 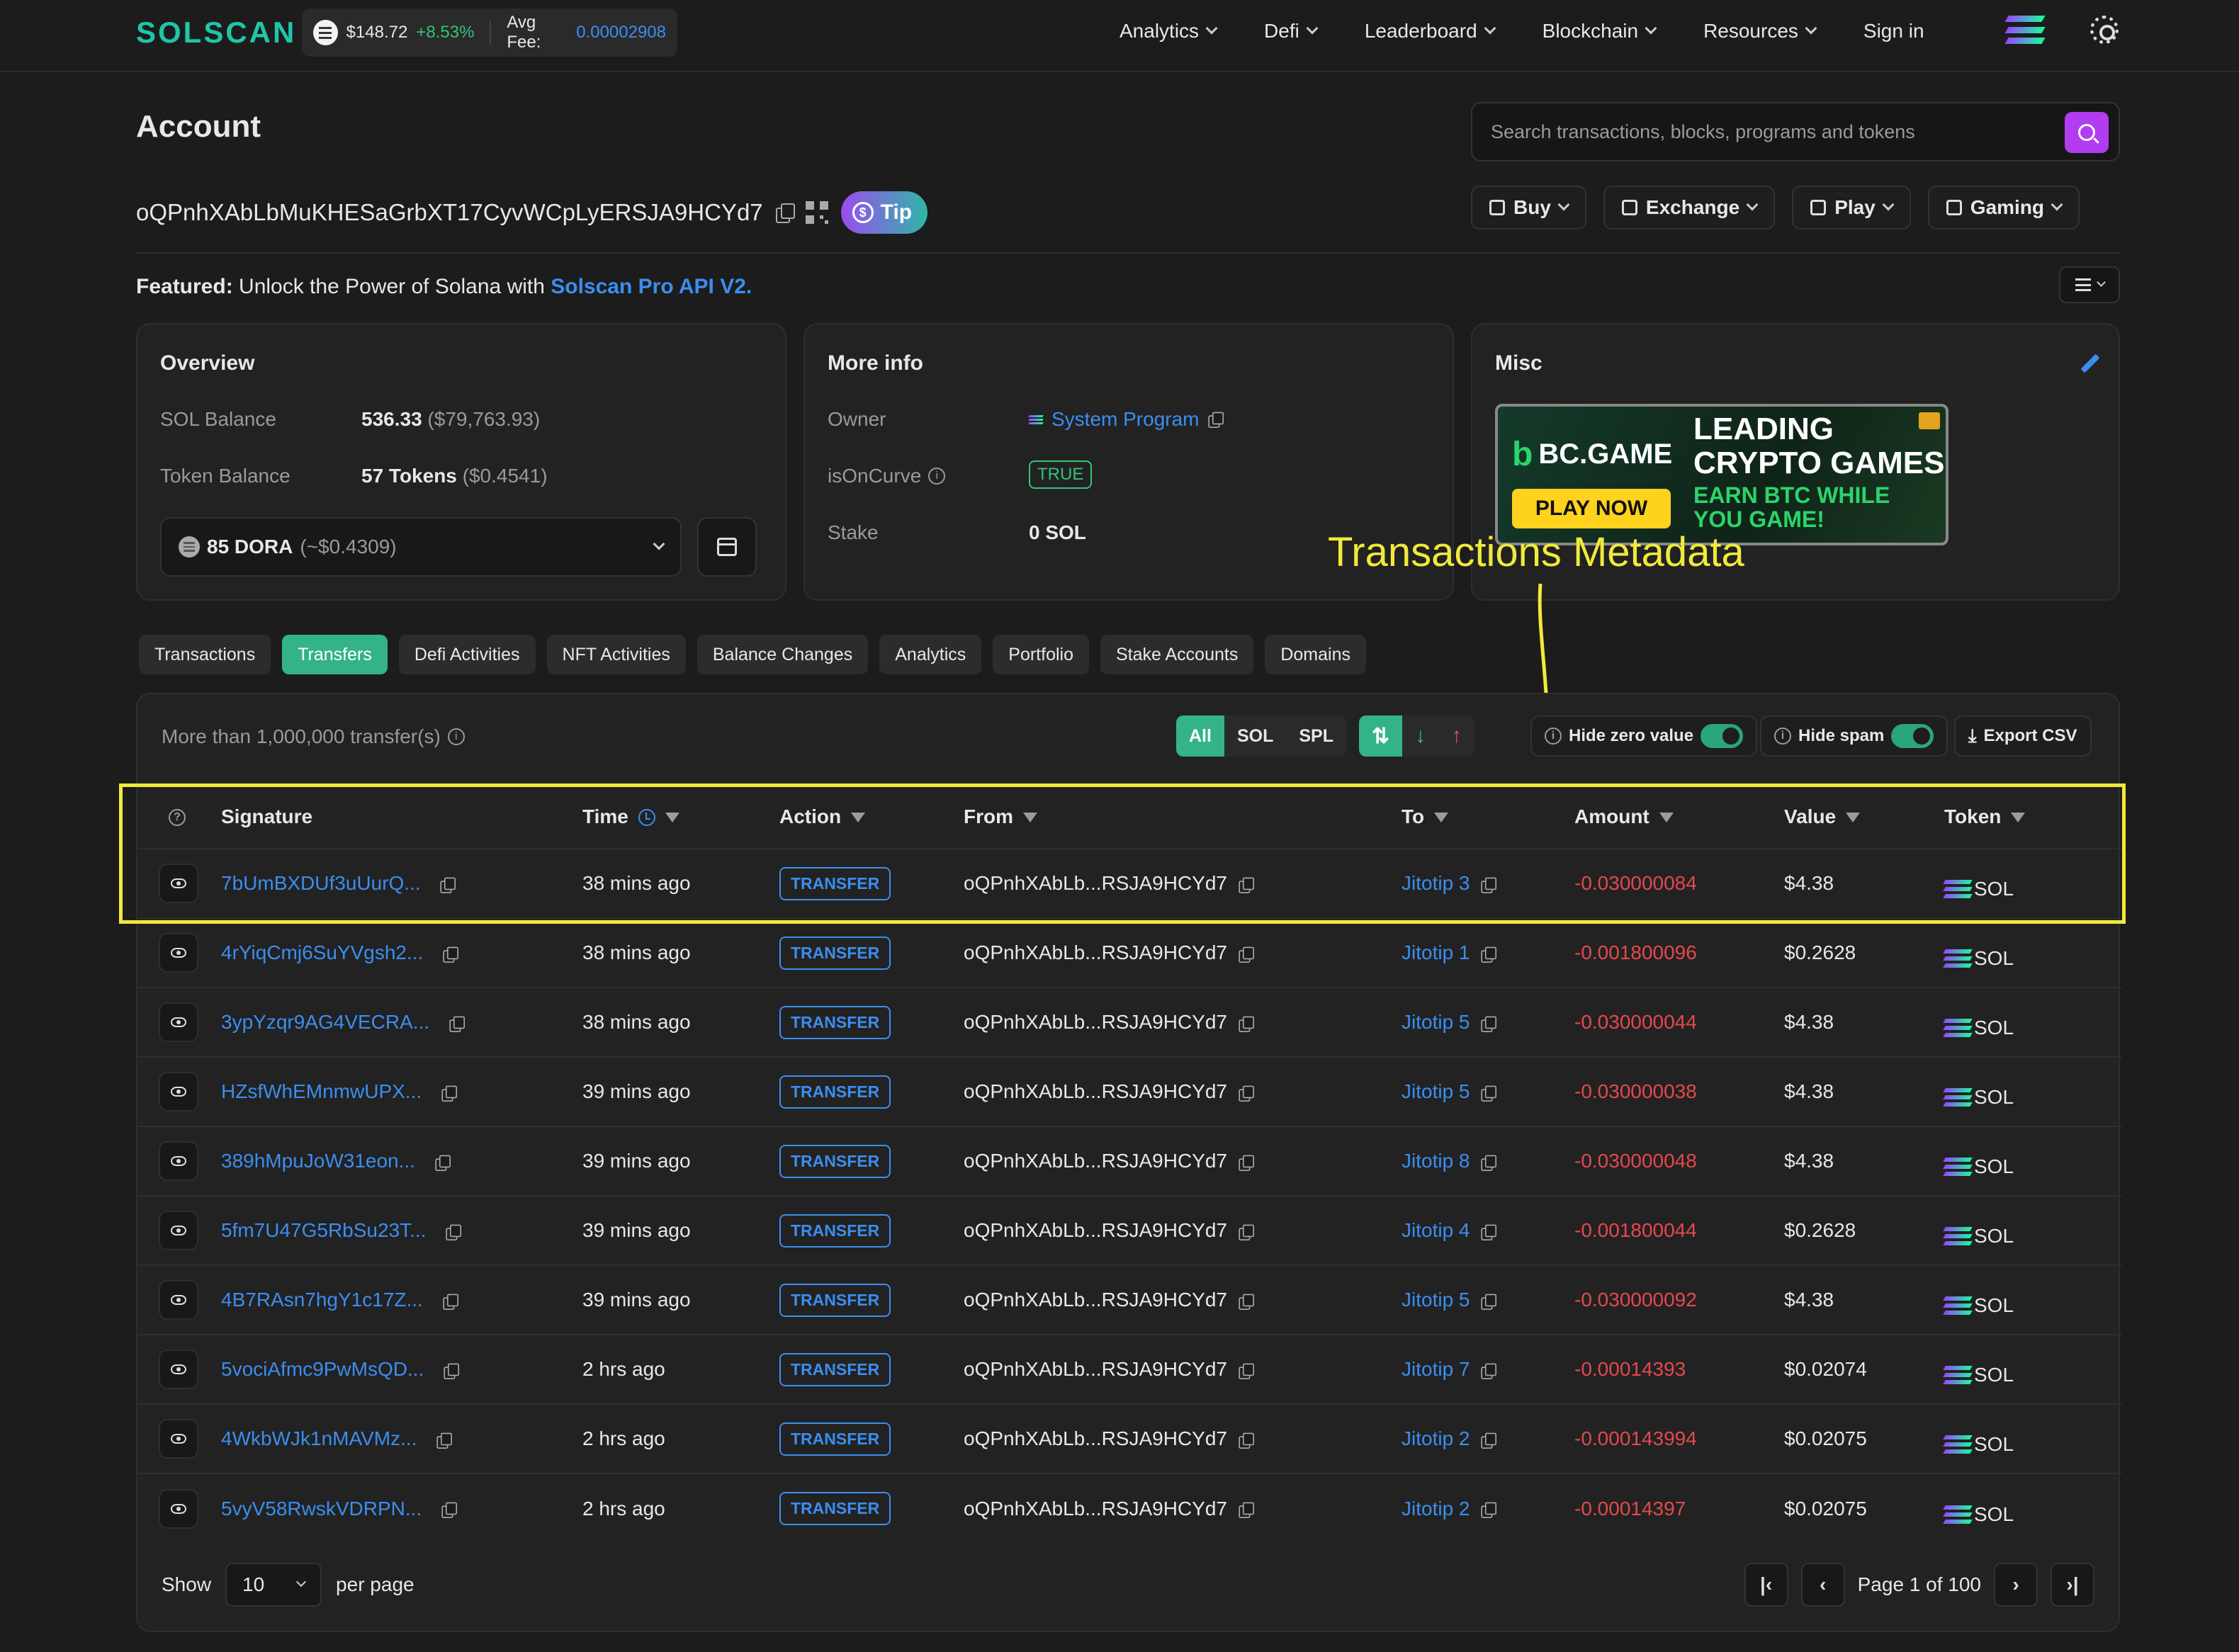 What do you see at coordinates (1723, 736) in the screenshot?
I see `hide-zero-switch` at bounding box center [1723, 736].